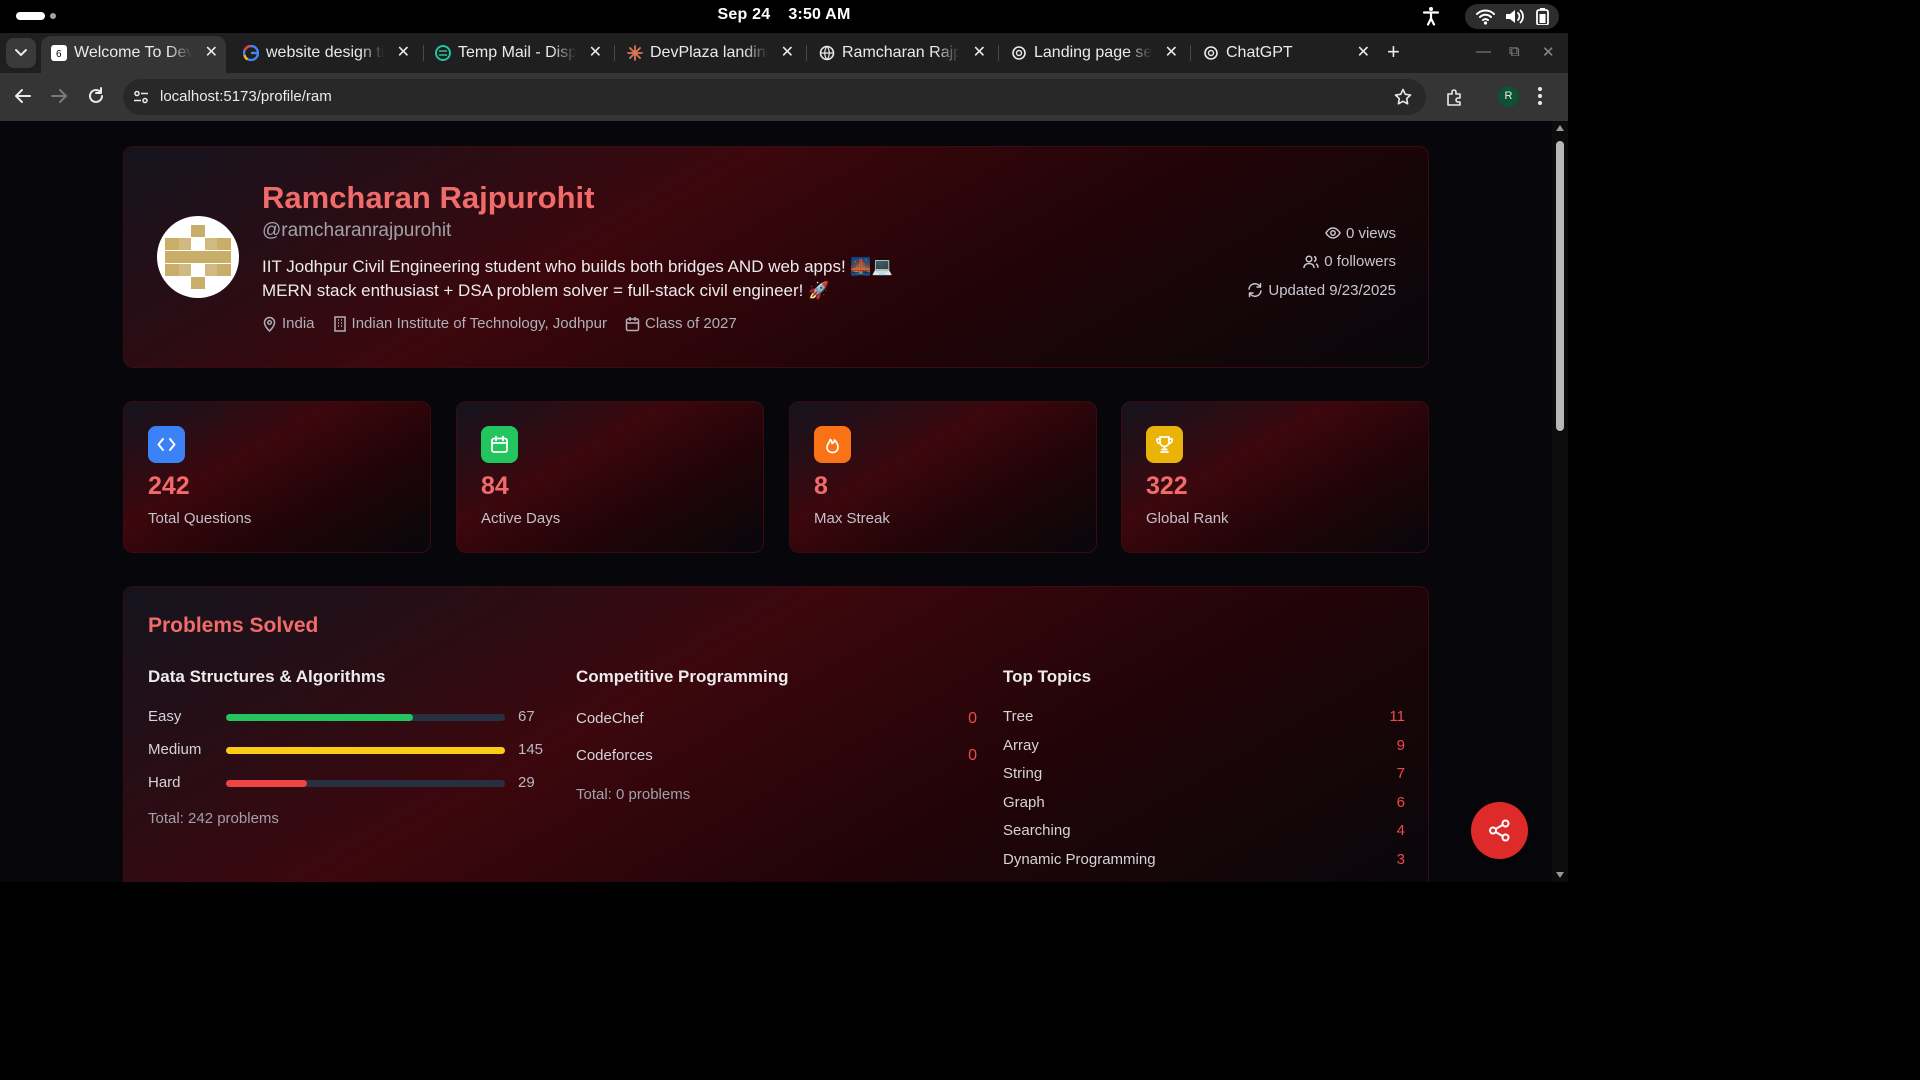  What do you see at coordinates (269, 324) in the screenshot?
I see `map-pin-icon` at bounding box center [269, 324].